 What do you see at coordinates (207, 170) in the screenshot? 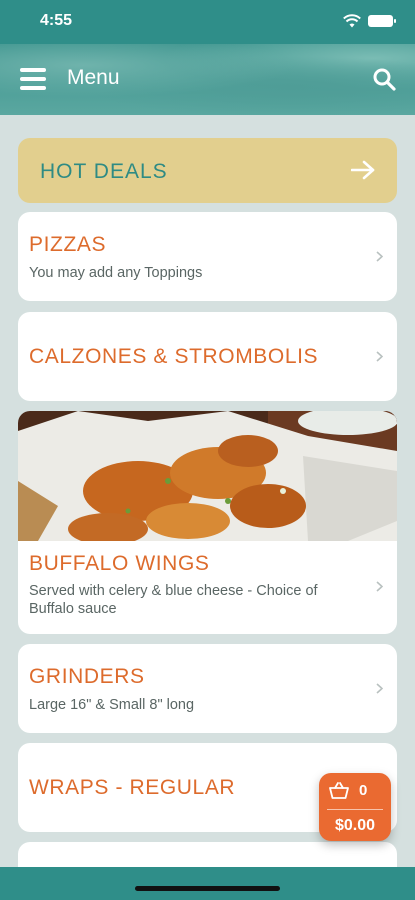
I see `hot-deals-banner: HOT DEALS` at bounding box center [207, 170].